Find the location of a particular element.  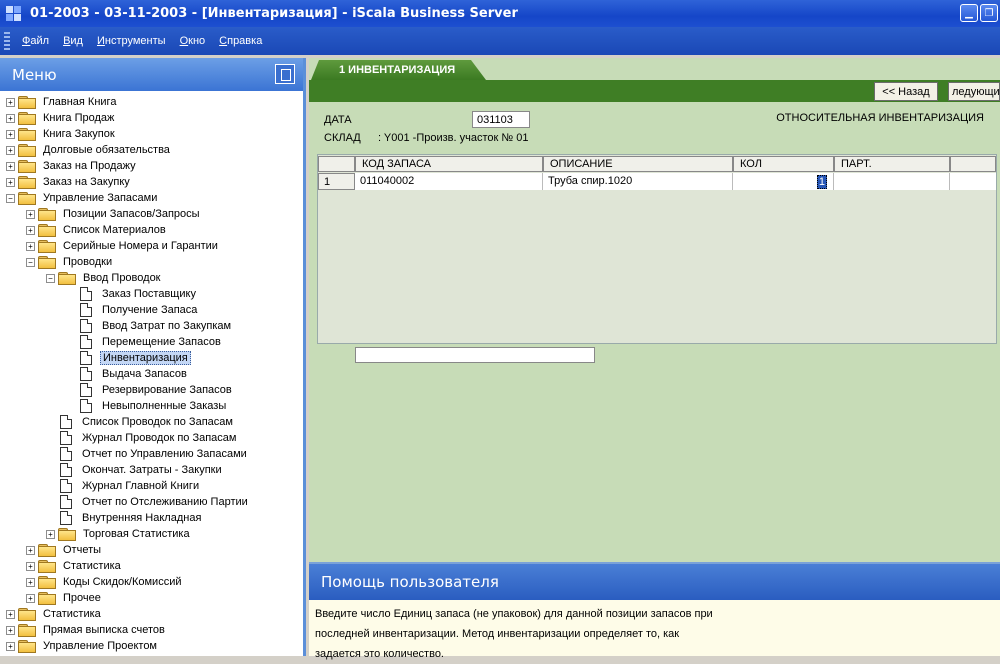

tree-item: + Коды Скидок/Комиссий is located at coordinates (151, 582).